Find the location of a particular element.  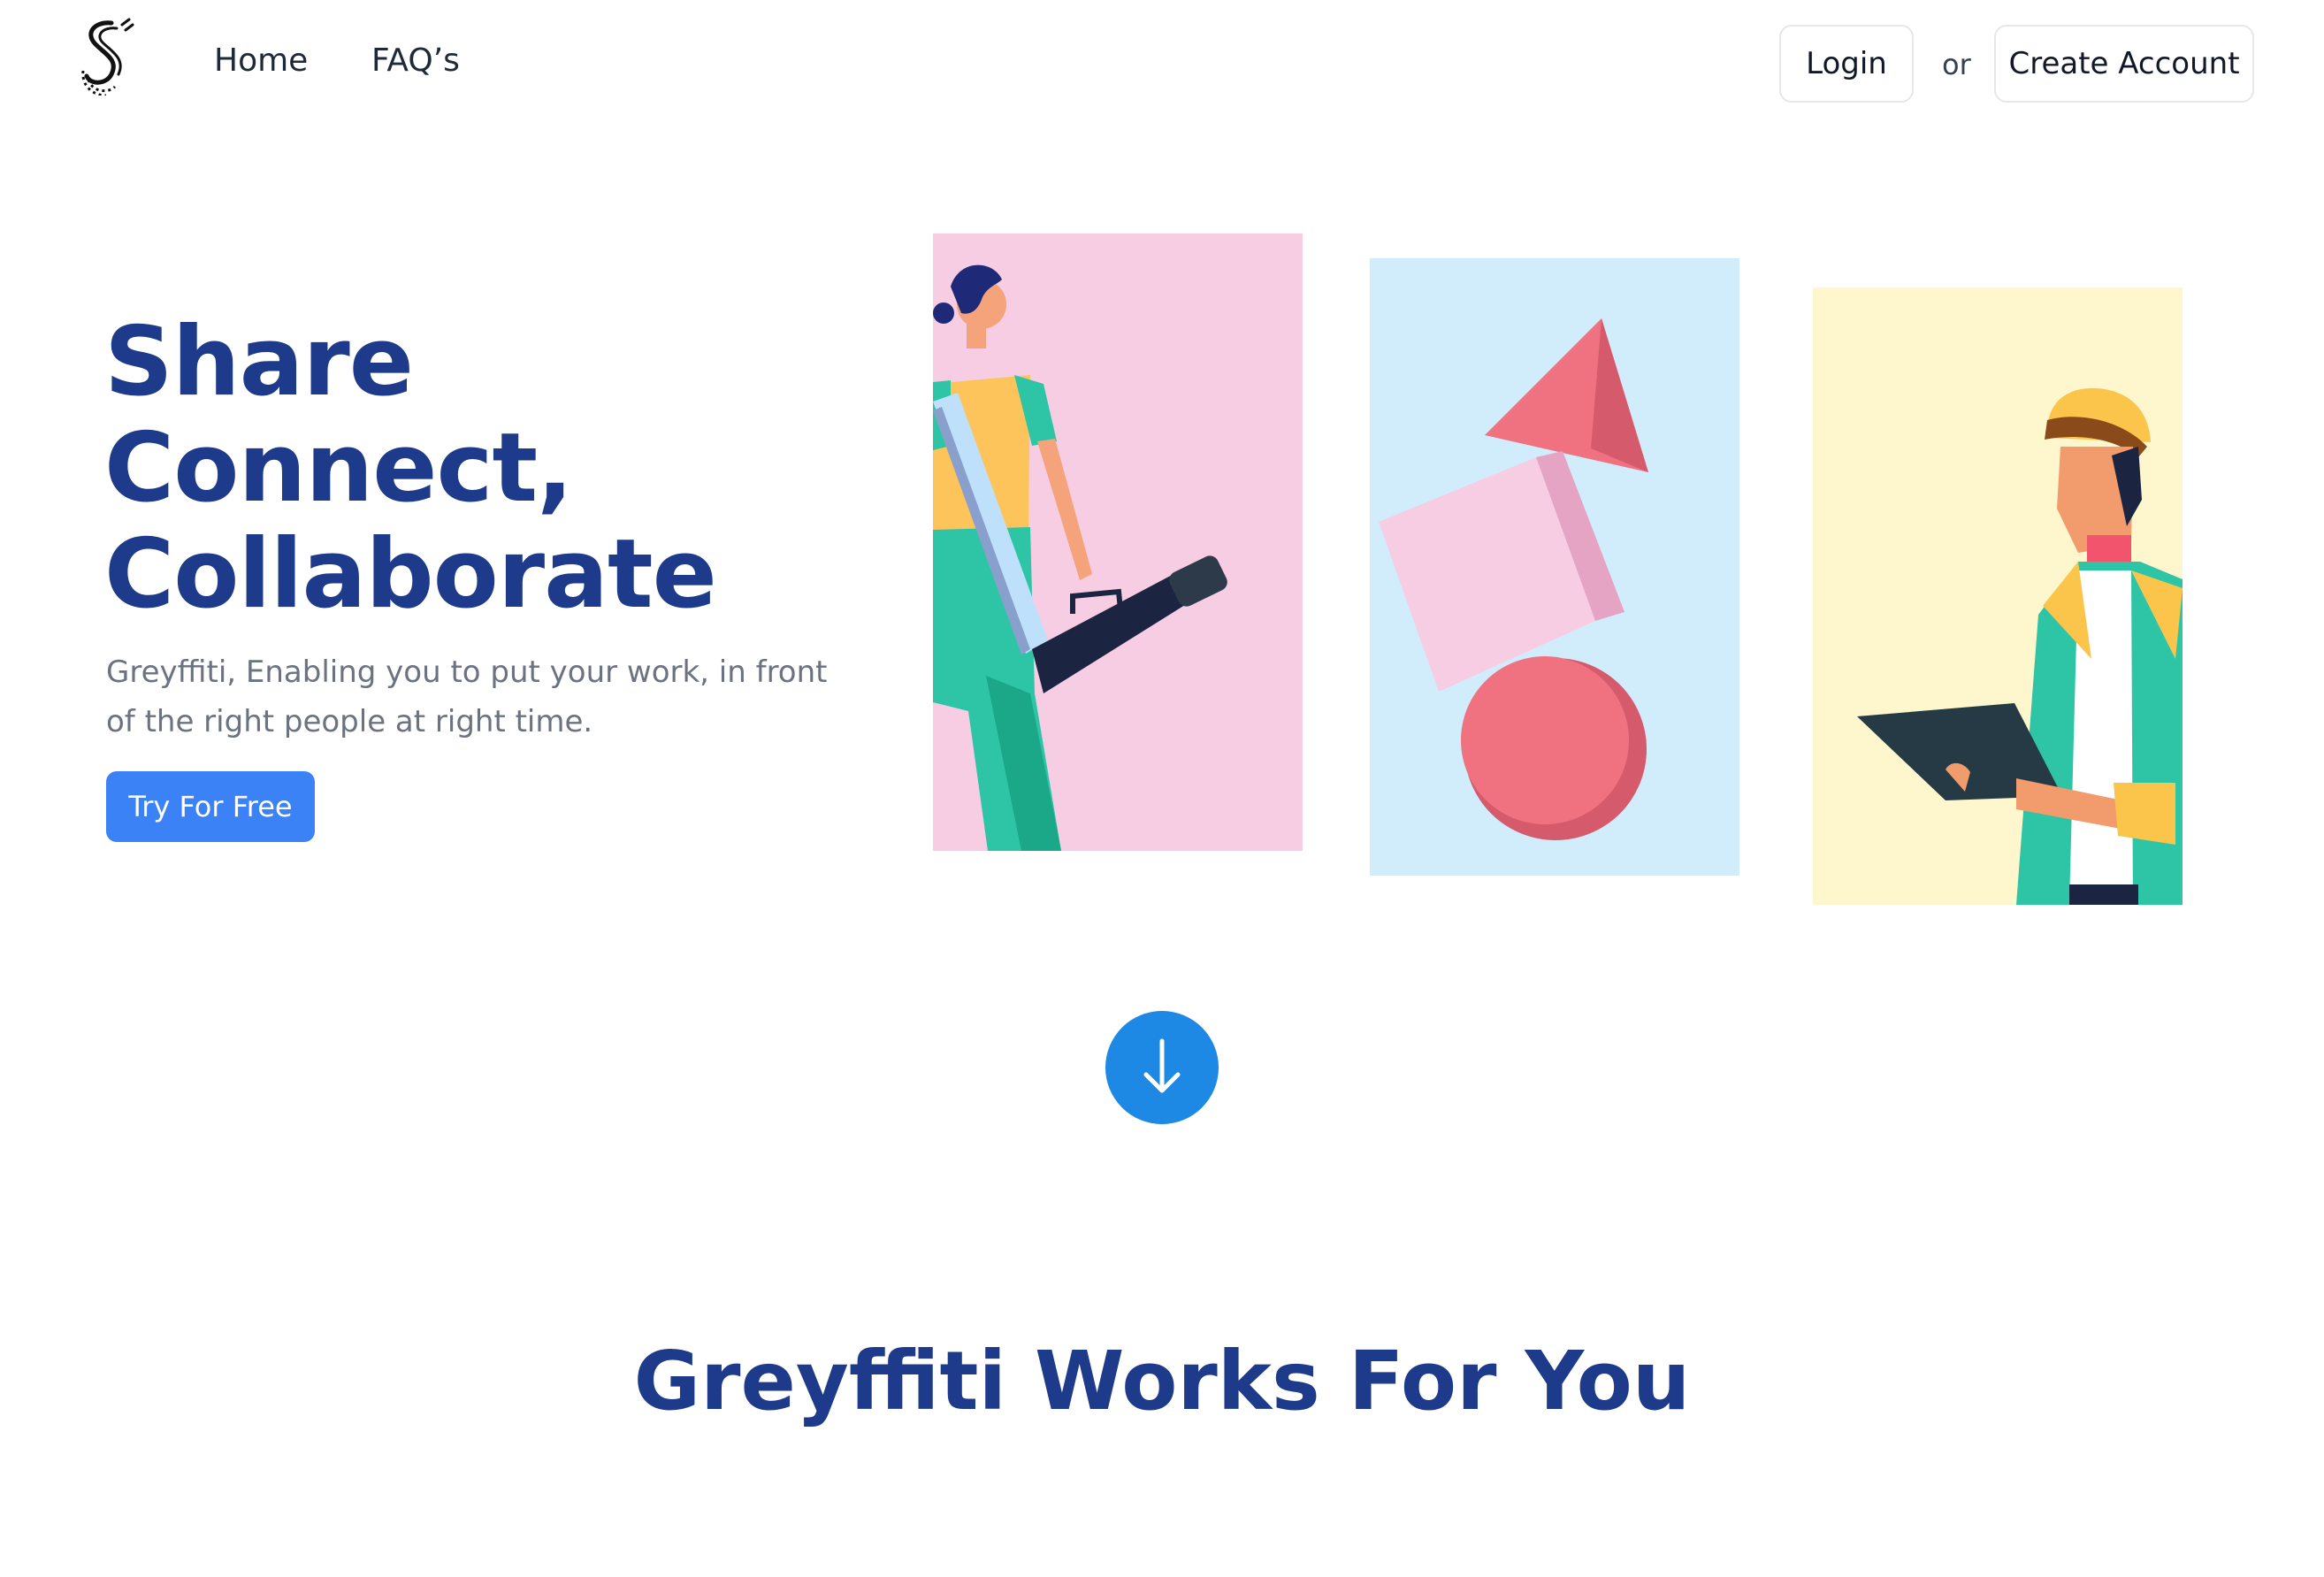

geometric-shapes-illustration is located at coordinates (1554, 567).